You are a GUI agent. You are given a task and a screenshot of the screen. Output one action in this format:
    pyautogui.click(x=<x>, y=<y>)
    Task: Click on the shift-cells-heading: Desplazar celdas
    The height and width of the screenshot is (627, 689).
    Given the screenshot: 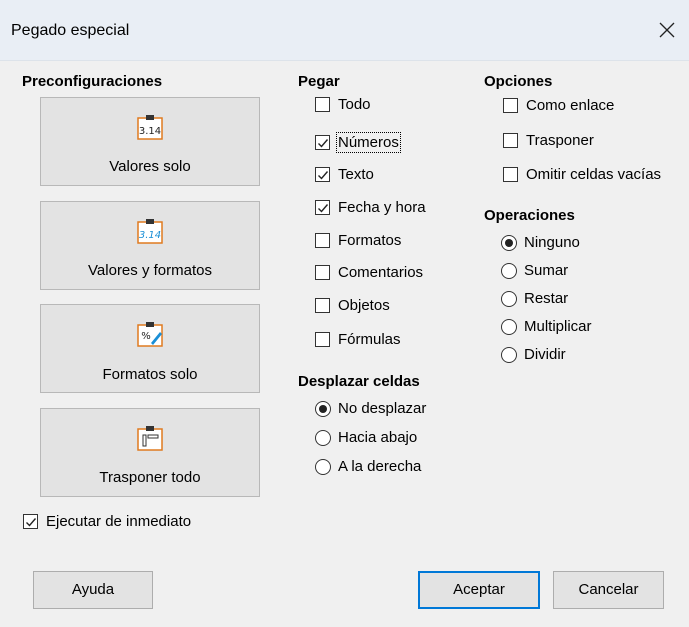 What is the action you would take?
    pyautogui.click(x=359, y=381)
    